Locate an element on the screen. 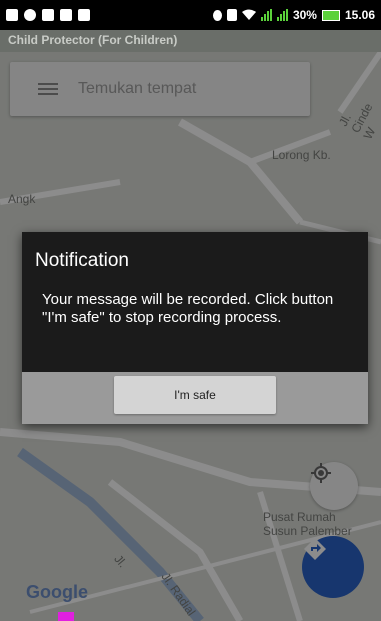  message-icon is located at coordinates (48, 15).